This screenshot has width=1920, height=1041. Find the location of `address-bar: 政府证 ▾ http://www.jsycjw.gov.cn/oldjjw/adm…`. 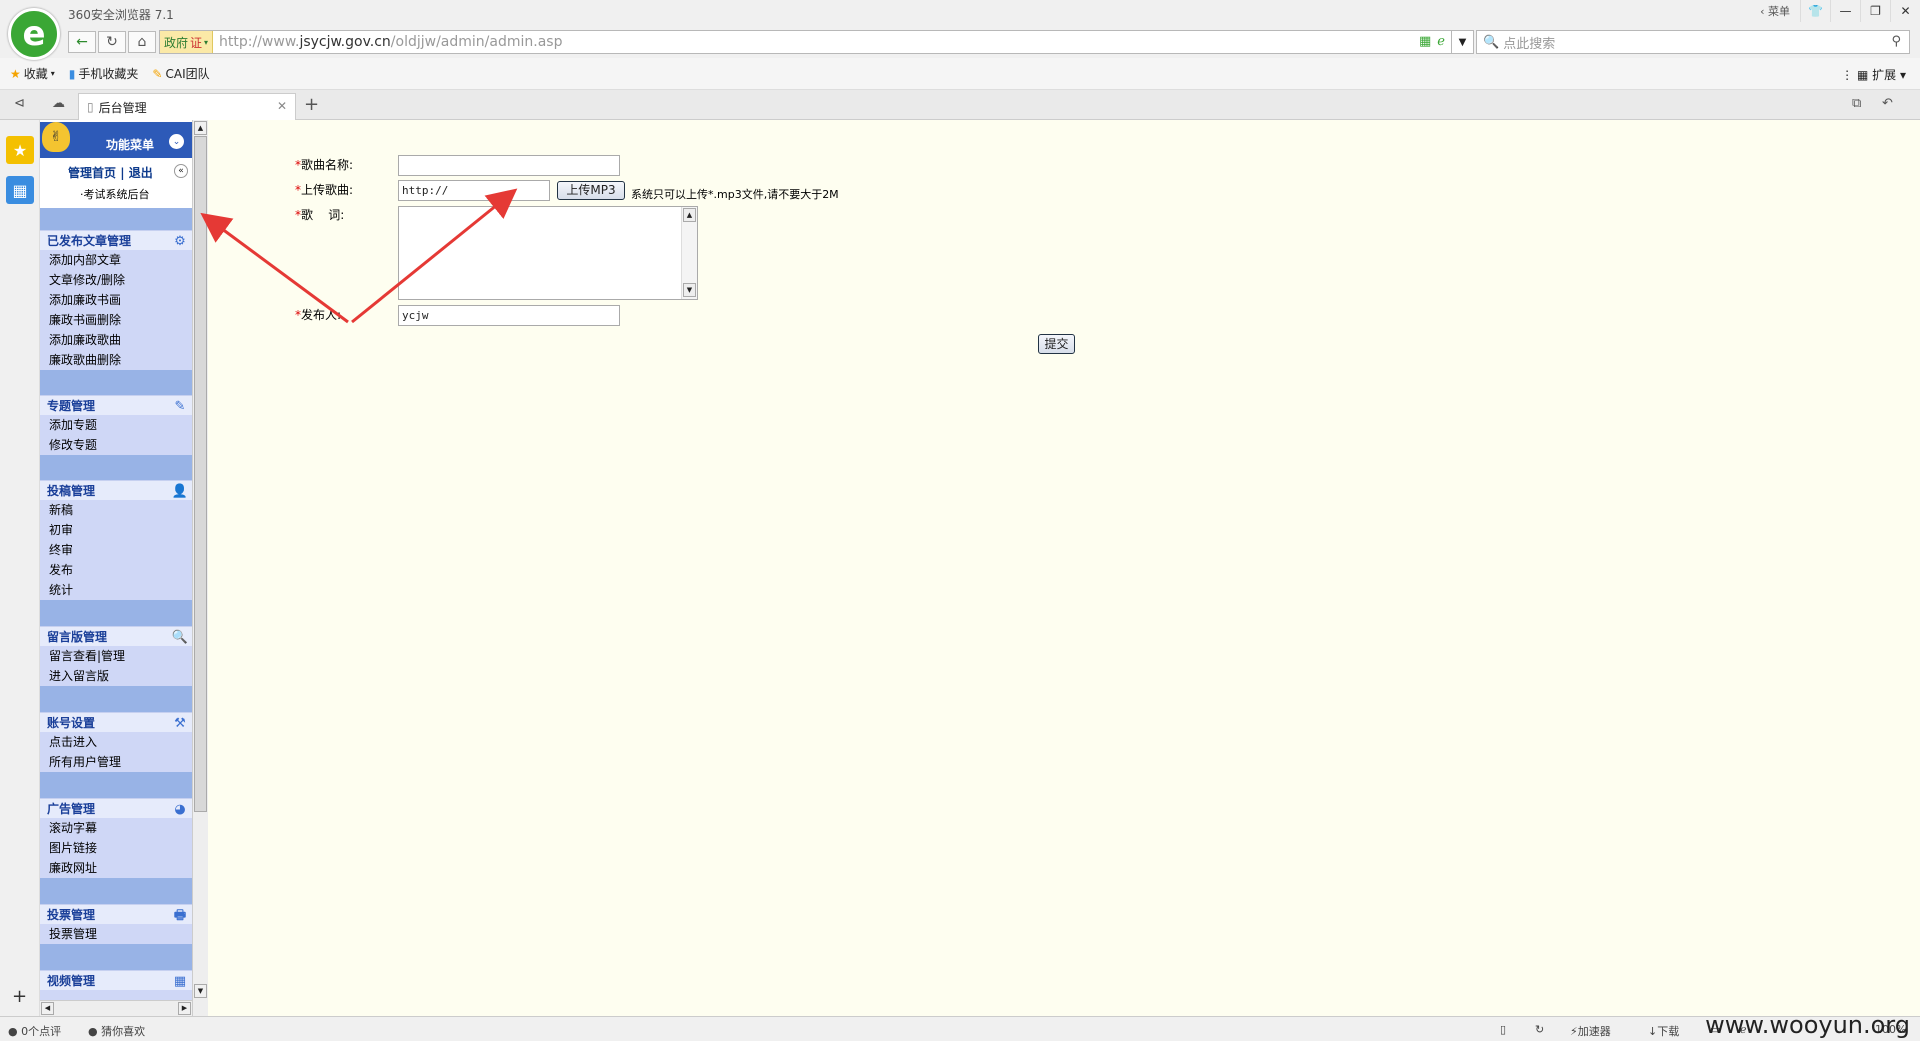

address-bar: 政府证 ▾ http://www.jsycjw.gov.cn/oldjjw/adm… is located at coordinates (805, 42).